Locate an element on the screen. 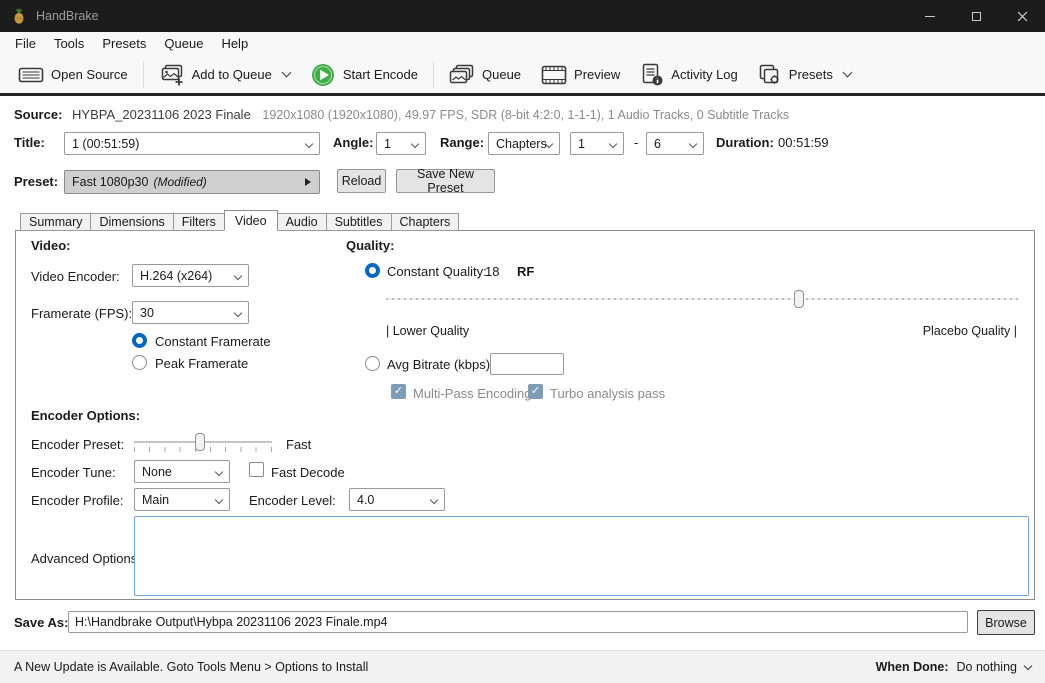 This screenshot has width=1045, height=683. save-as-row: Save As: Browse is located at coordinates (522, 623).